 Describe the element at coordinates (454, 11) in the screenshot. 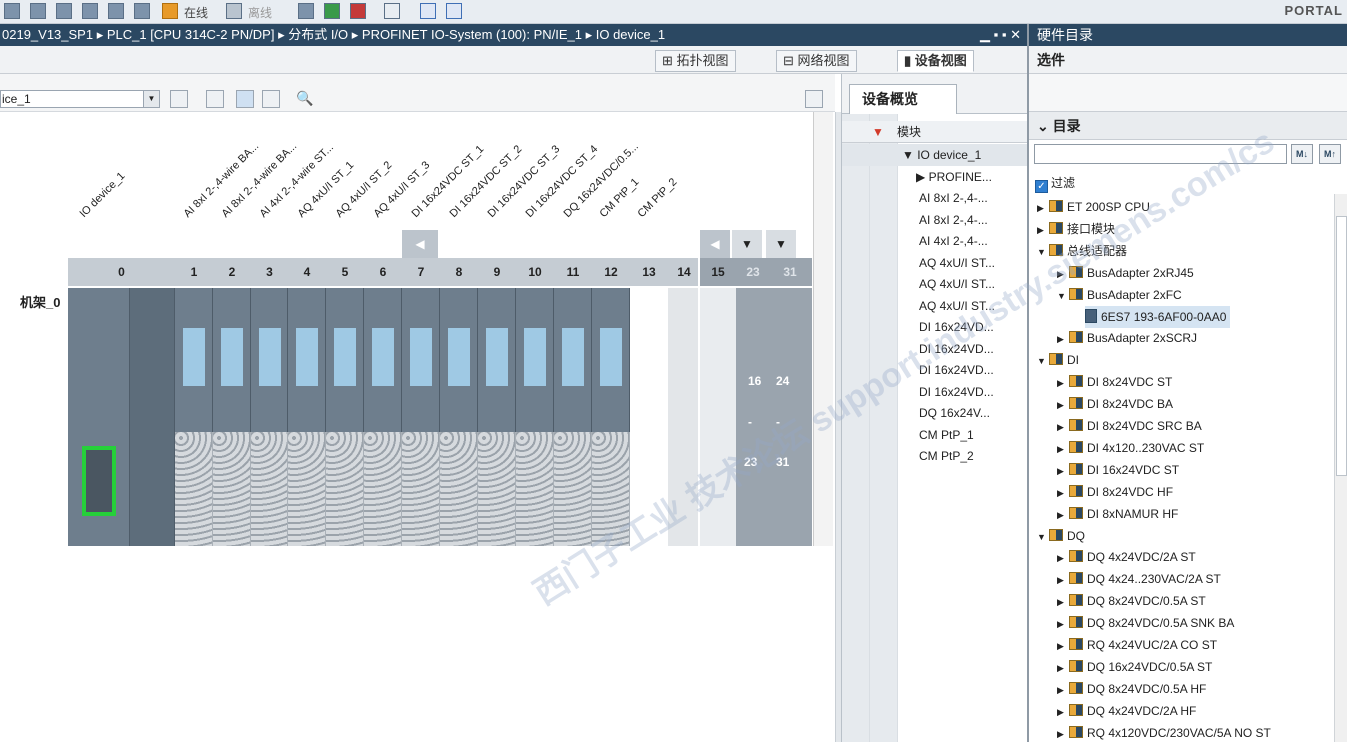

I see `split-vertical-icon` at that location.